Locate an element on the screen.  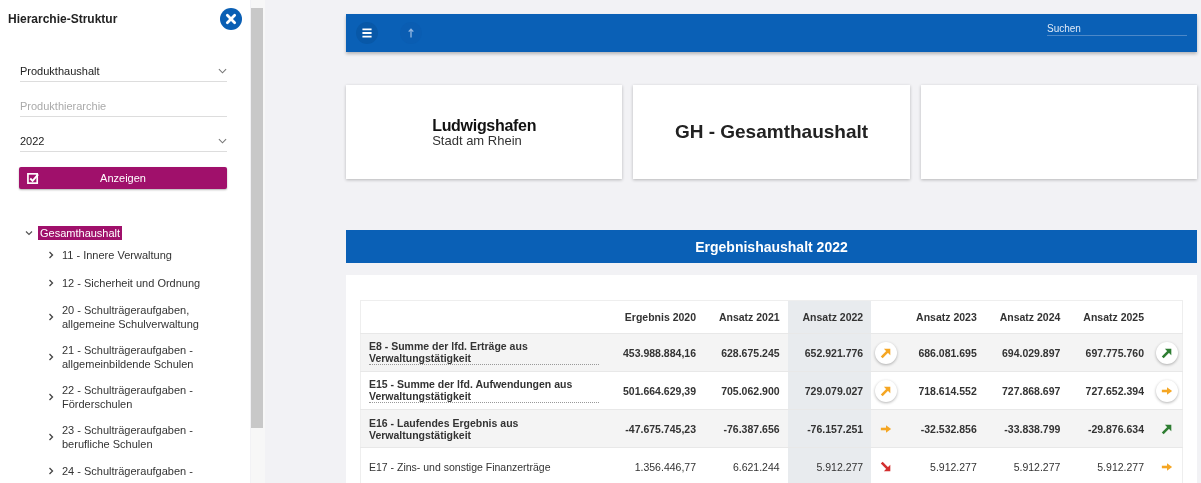
checkbox-icon is located at coordinates (33, 178).